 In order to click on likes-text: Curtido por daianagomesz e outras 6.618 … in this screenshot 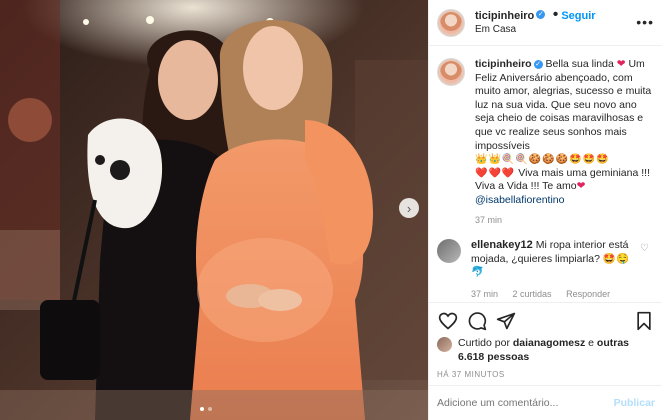, I will do `click(556, 350)`.